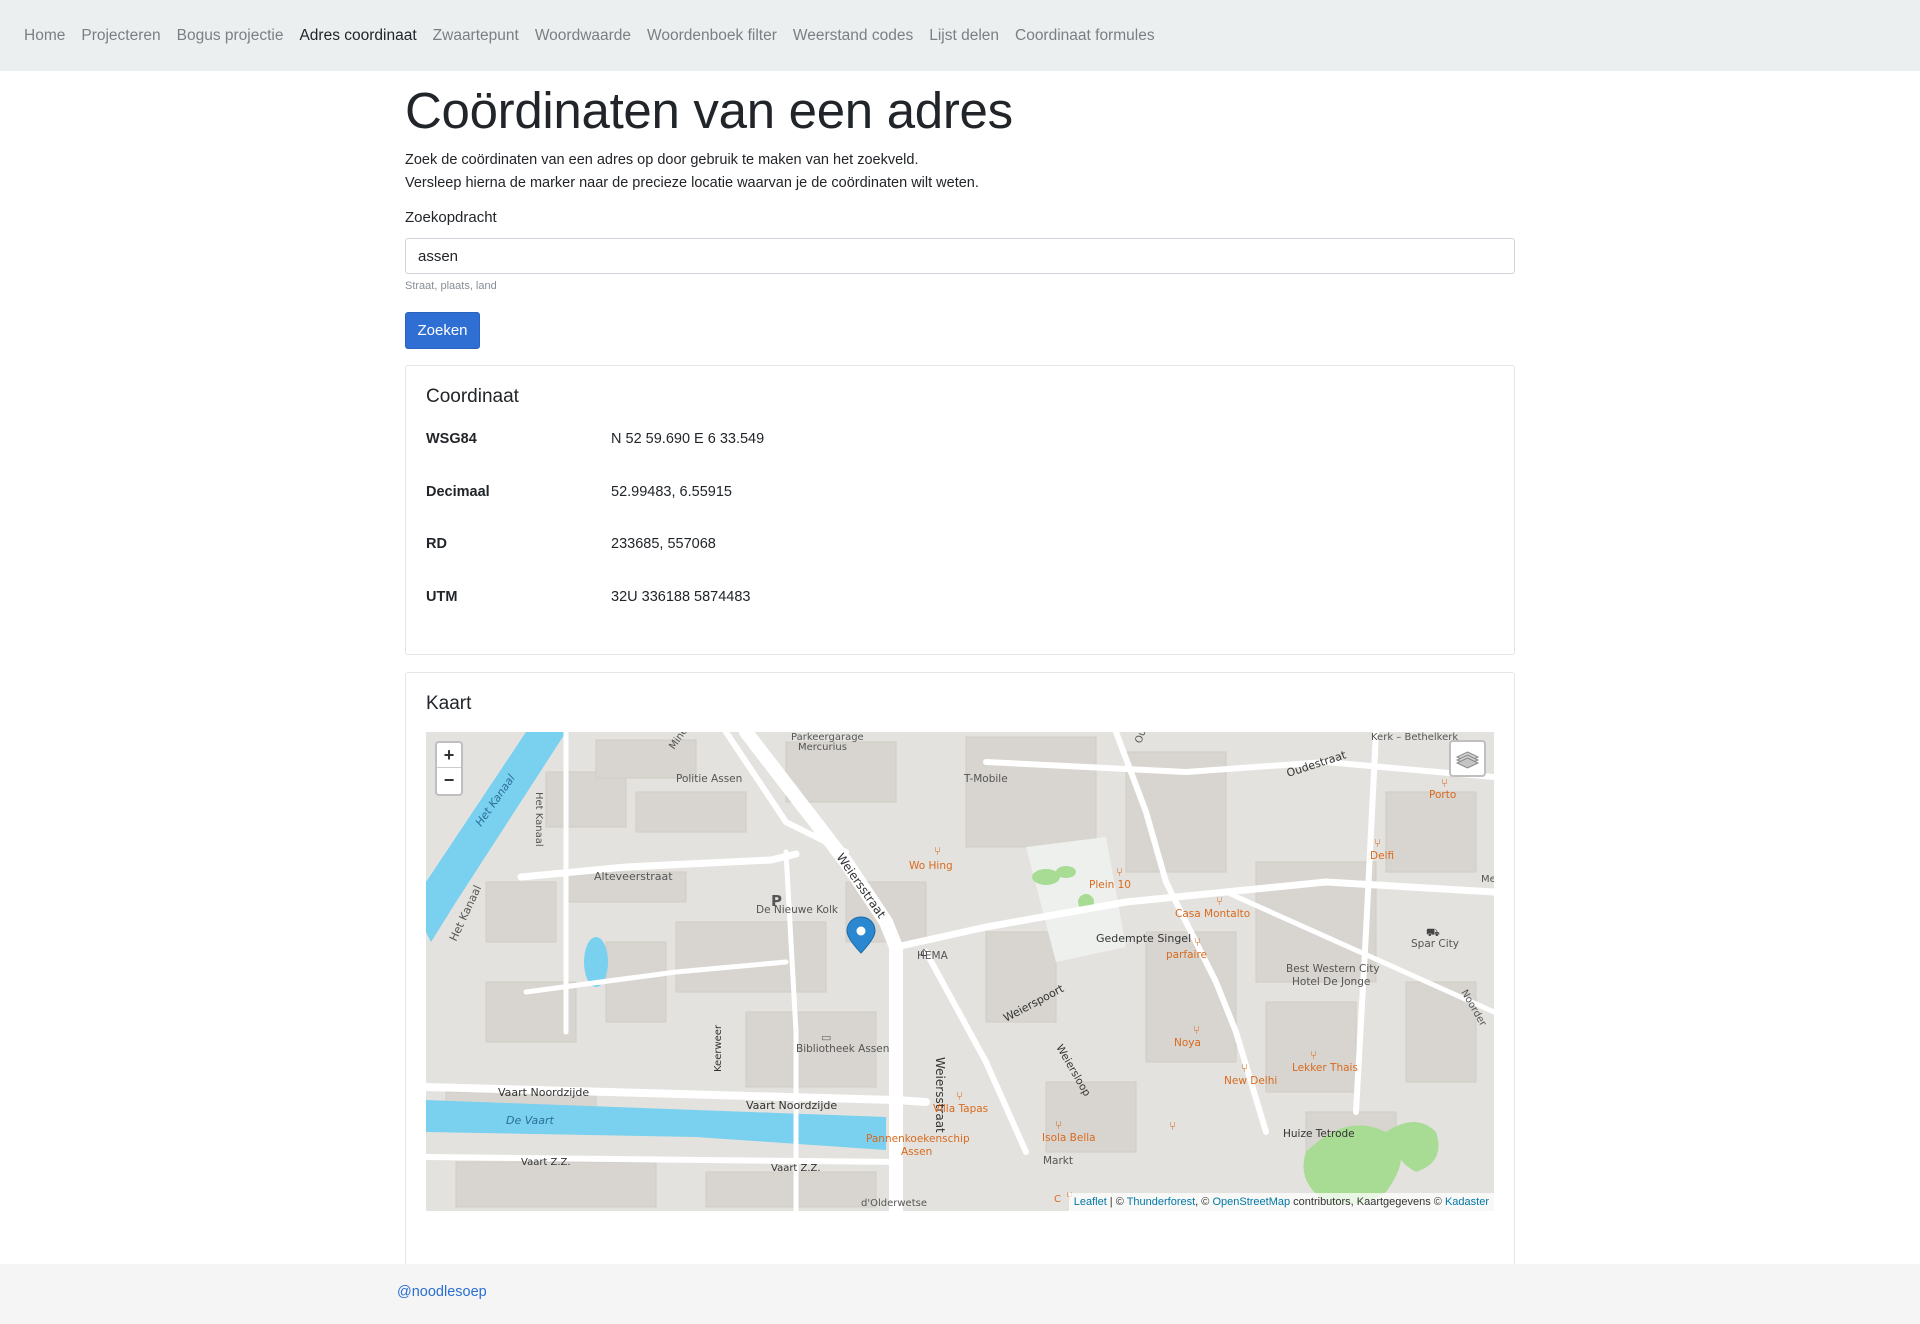 This screenshot has height=1324, width=1920. I want to click on map-label-markt: Markt, so click(1058, 1161).